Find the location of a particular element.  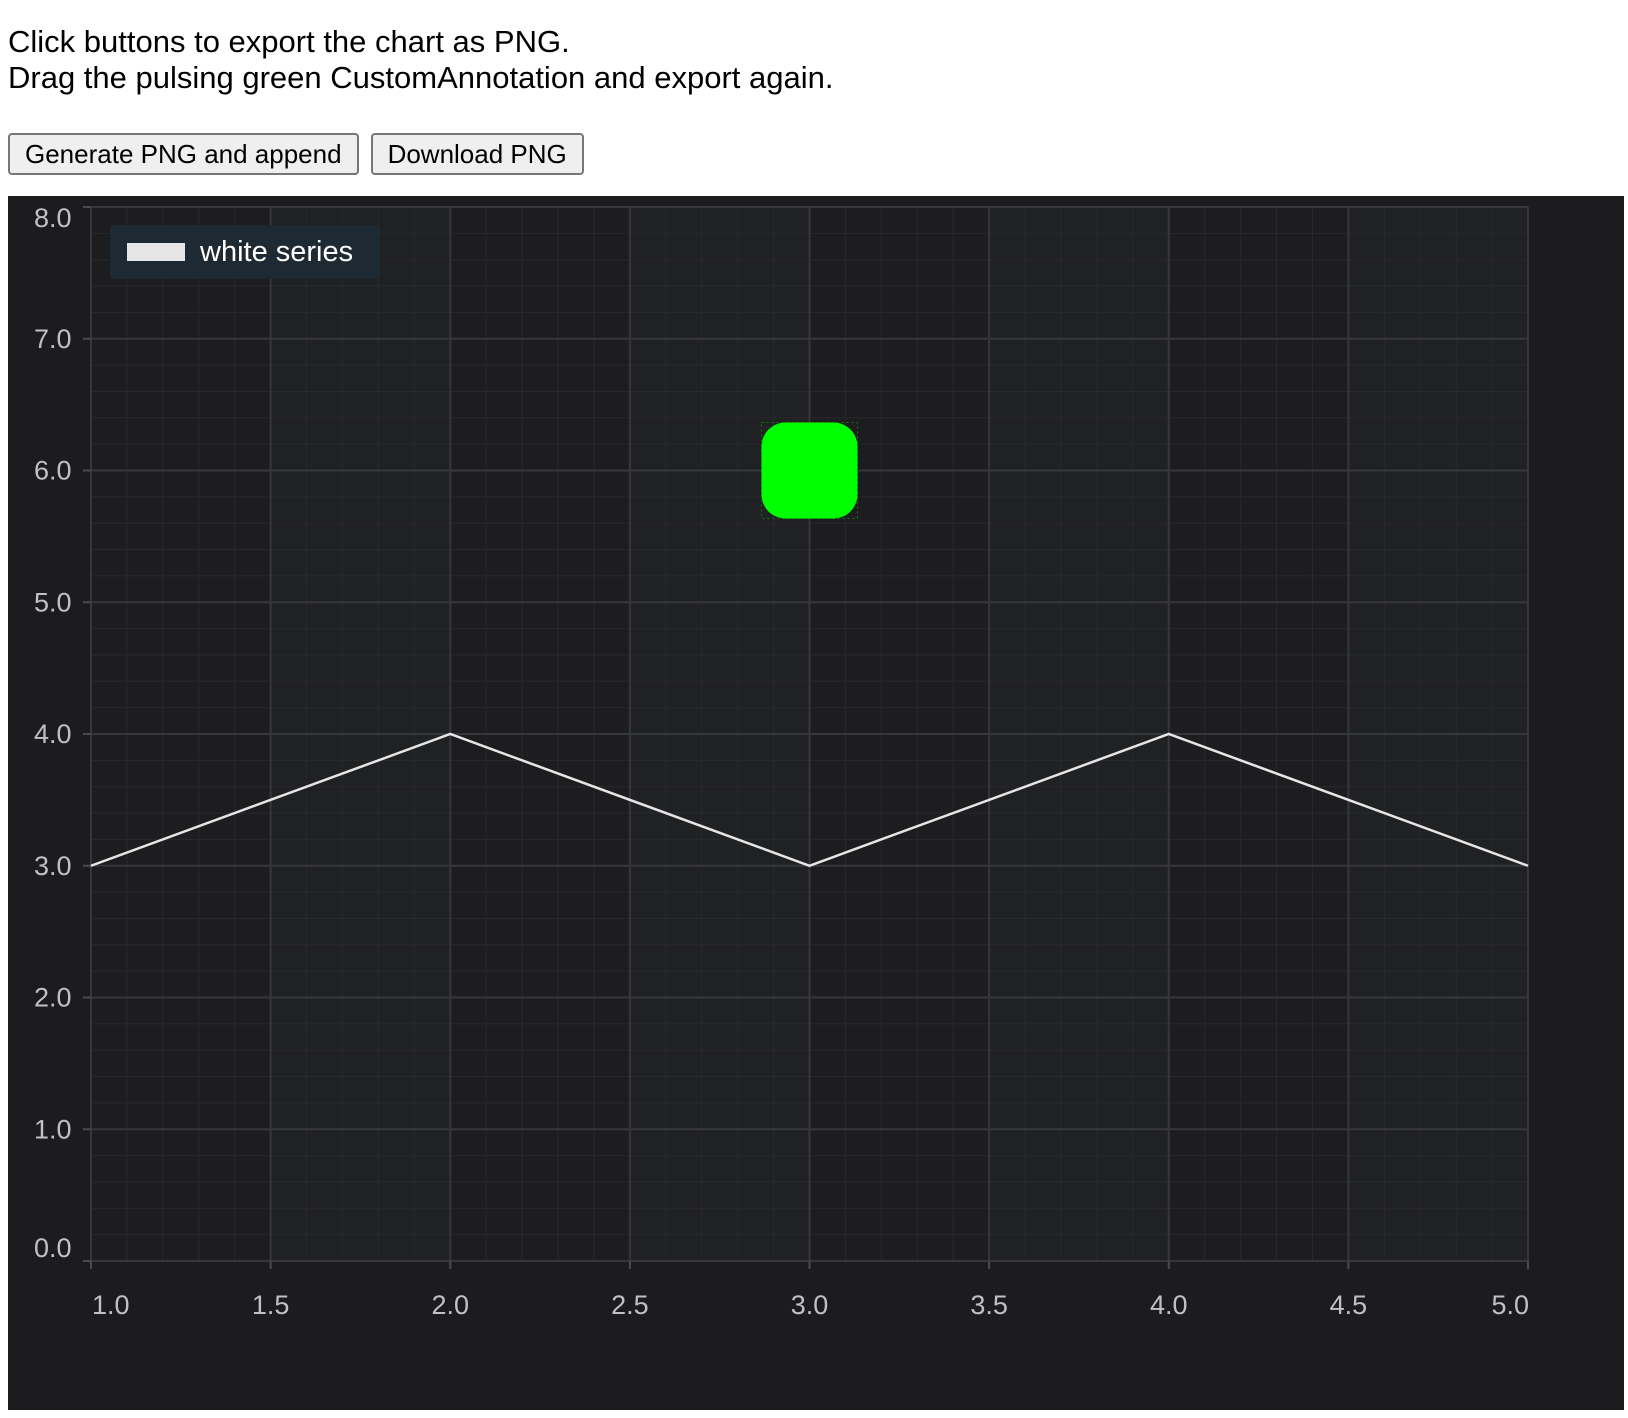

x-tick-label: 2.5 is located at coordinates (630, 1305).